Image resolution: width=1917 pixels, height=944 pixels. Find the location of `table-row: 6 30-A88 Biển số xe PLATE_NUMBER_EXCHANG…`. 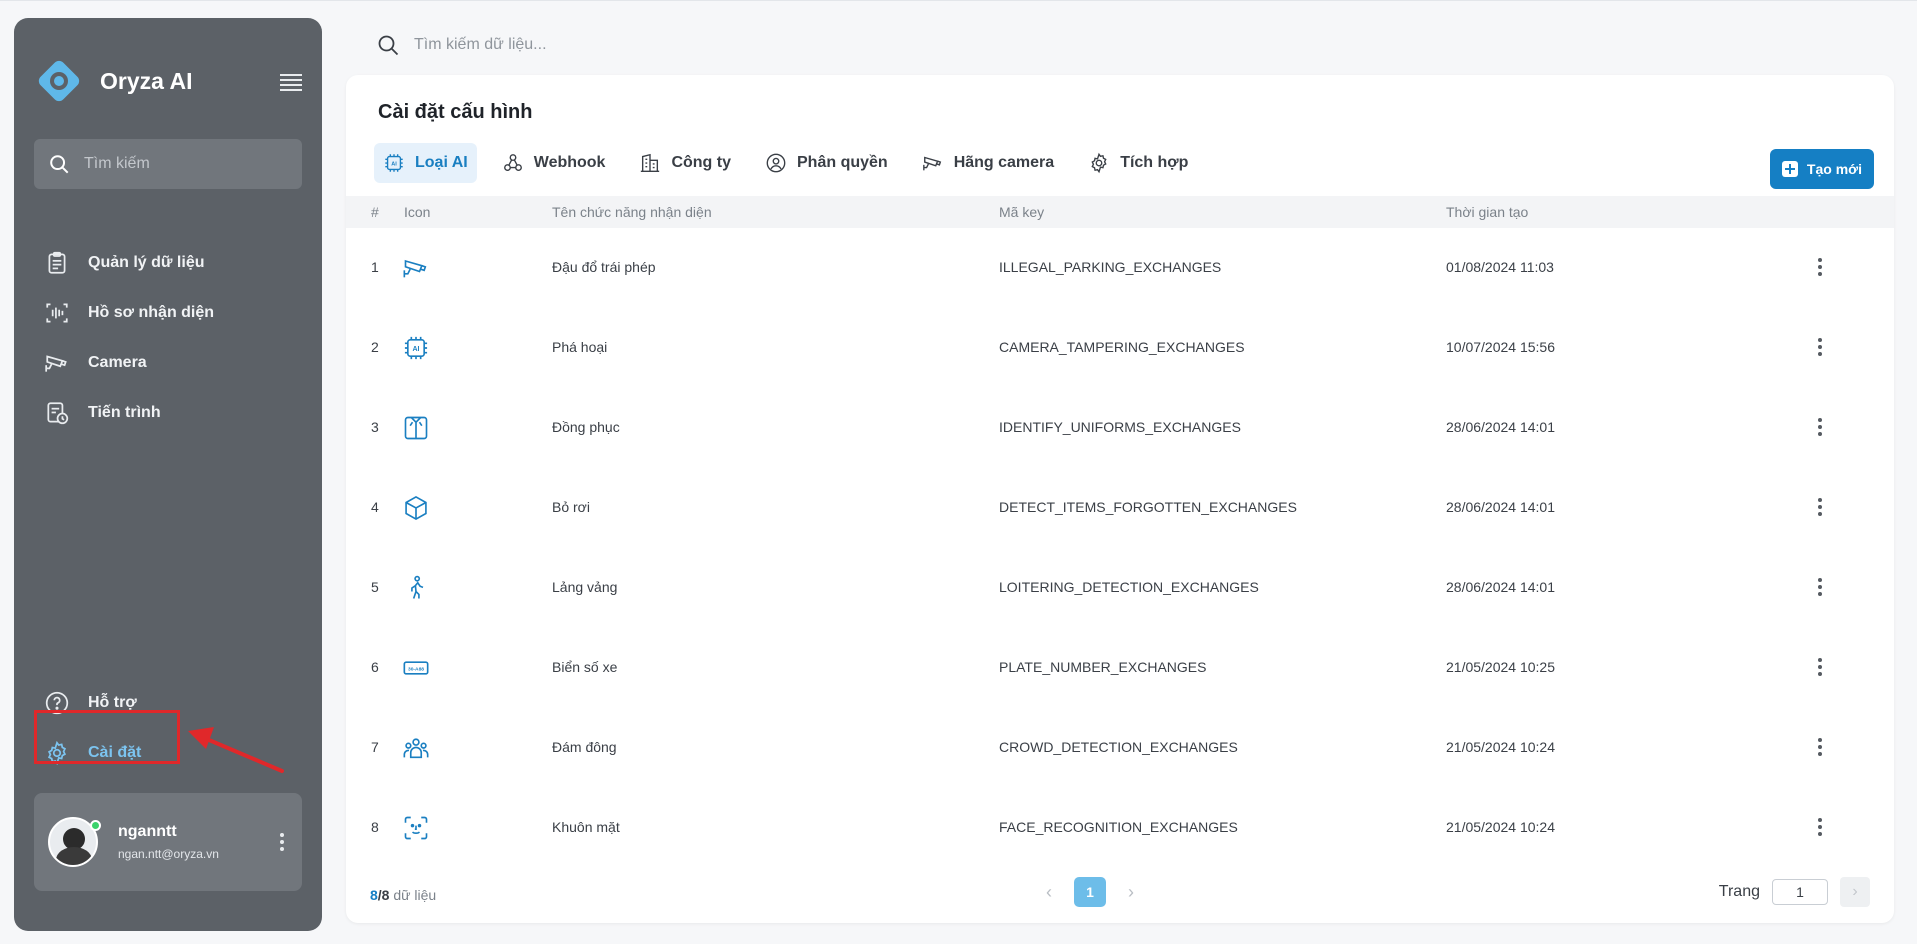

table-row: 6 30-A88 Biển số xe PLATE_NUMBER_EXCHANG… is located at coordinates (1120, 668).